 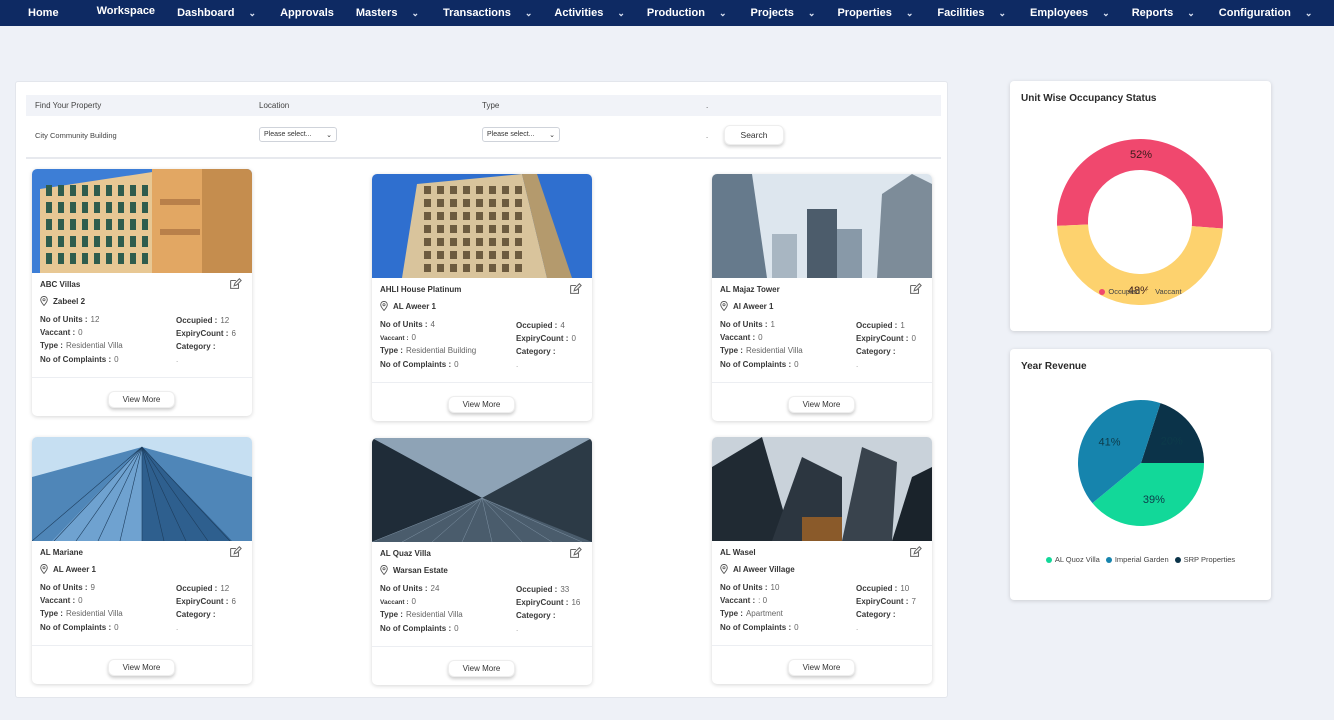 I want to click on nav-label: Home, so click(x=43, y=13).